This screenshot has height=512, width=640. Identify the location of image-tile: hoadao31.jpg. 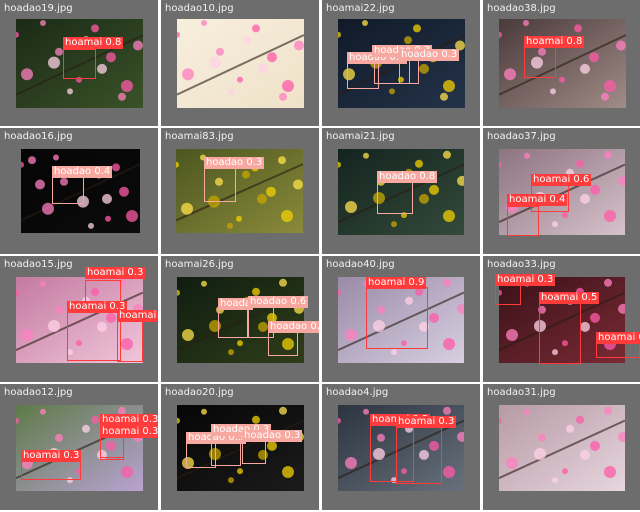
(561, 447).